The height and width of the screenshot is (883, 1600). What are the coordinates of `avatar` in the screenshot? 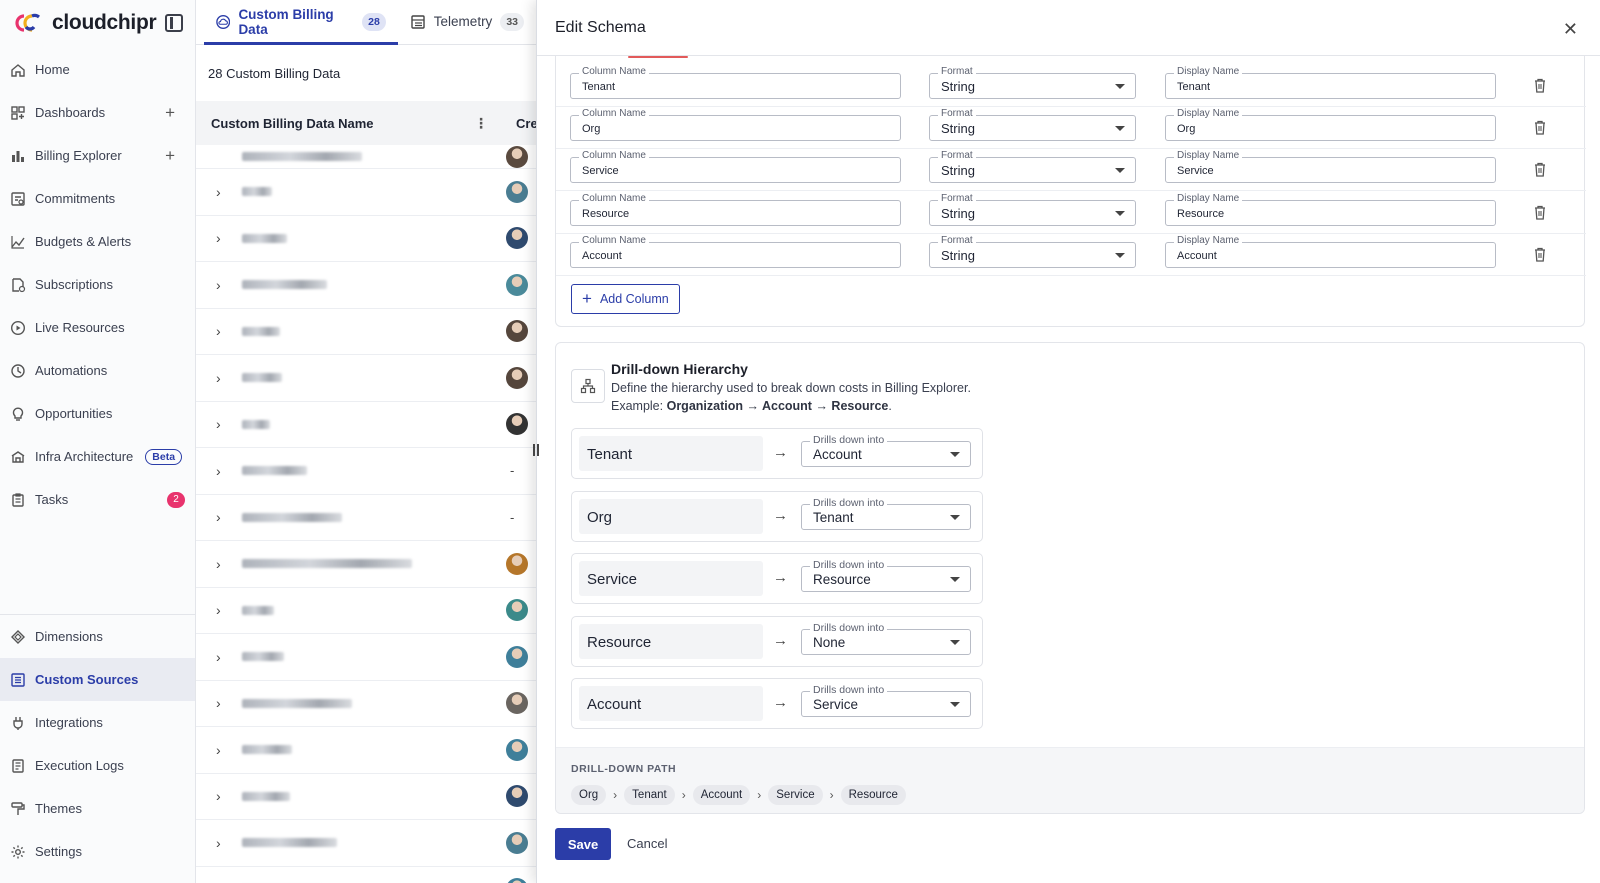 It's located at (517, 656).